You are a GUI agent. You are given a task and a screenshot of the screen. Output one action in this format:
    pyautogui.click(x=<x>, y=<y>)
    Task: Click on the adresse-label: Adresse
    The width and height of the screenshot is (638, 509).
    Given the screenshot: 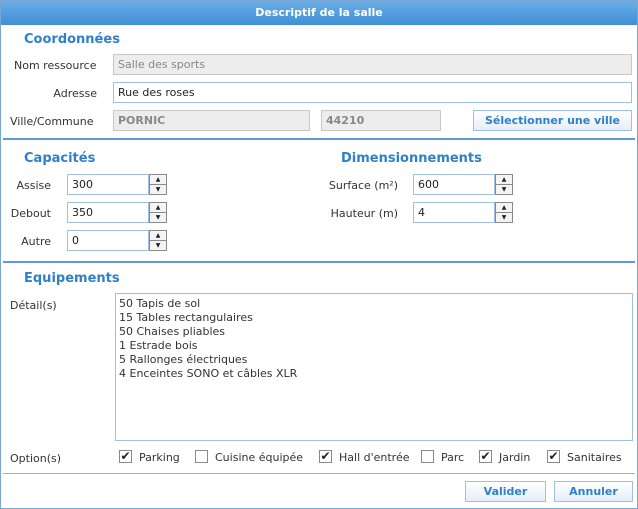 What is the action you would take?
    pyautogui.click(x=75, y=93)
    